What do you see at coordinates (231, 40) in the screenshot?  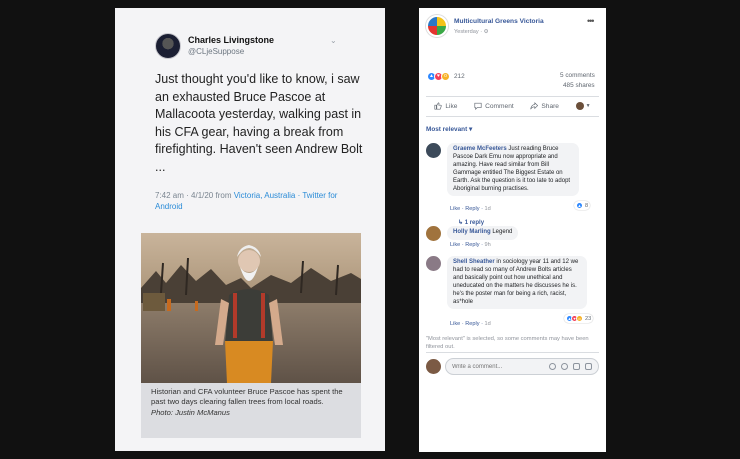 I see `tweet-author-name: Charles Livingstone` at bounding box center [231, 40].